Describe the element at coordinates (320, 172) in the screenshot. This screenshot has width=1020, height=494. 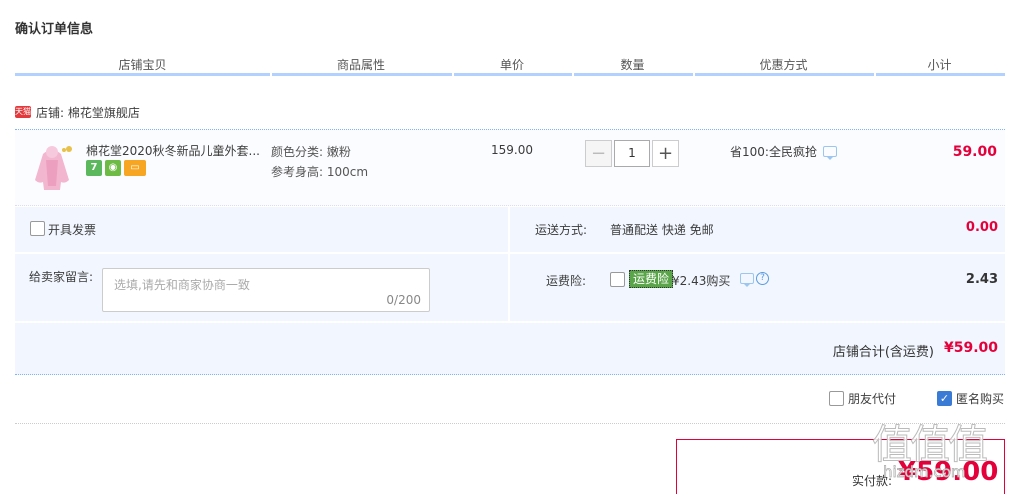
I see `item-height: 参考身高: 100cm` at that location.